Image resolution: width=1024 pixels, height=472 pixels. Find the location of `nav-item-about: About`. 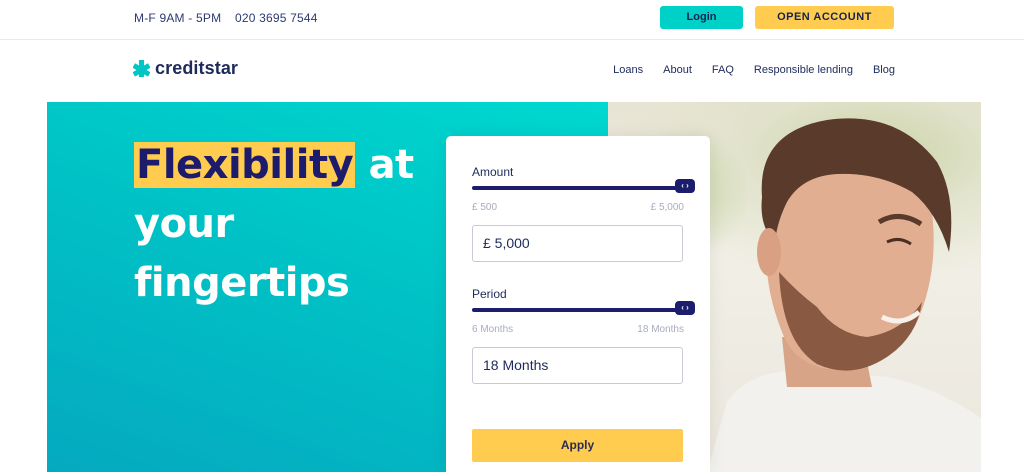

nav-item-about: About is located at coordinates (677, 70).